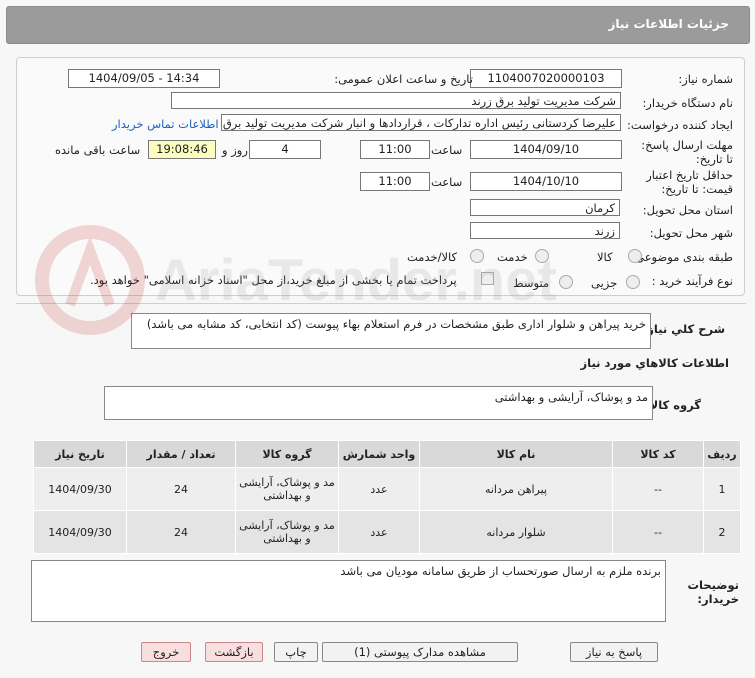  I want to click on category-service-radio, so click(542, 256).